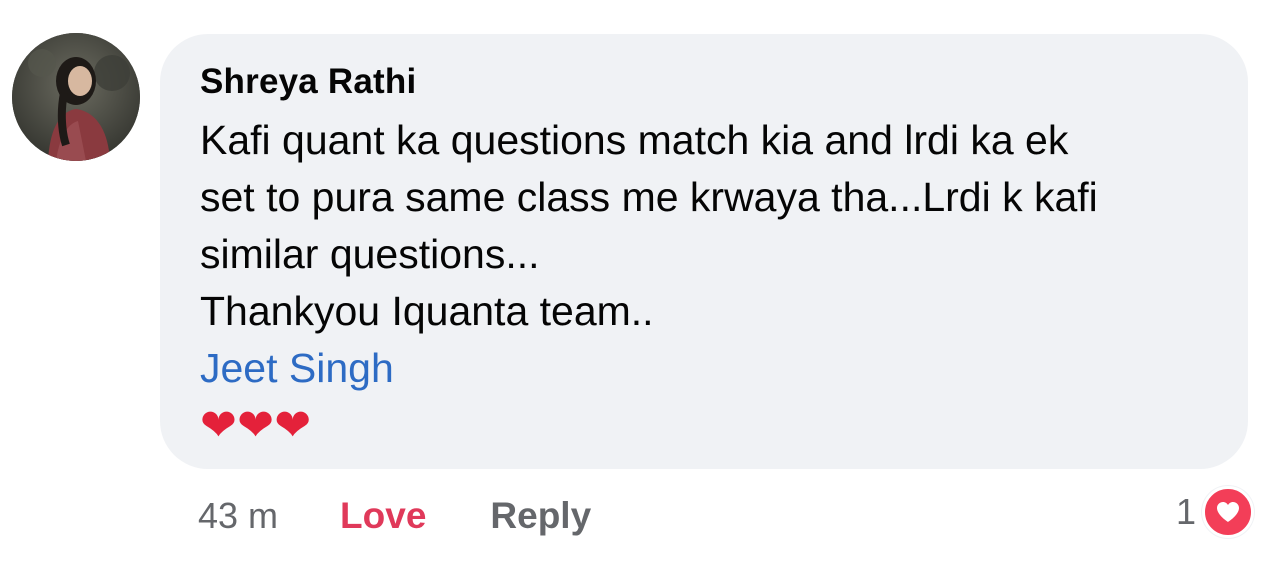 The image size is (1280, 576). Describe the element at coordinates (383, 516) in the screenshot. I see `love-button: Love` at that location.